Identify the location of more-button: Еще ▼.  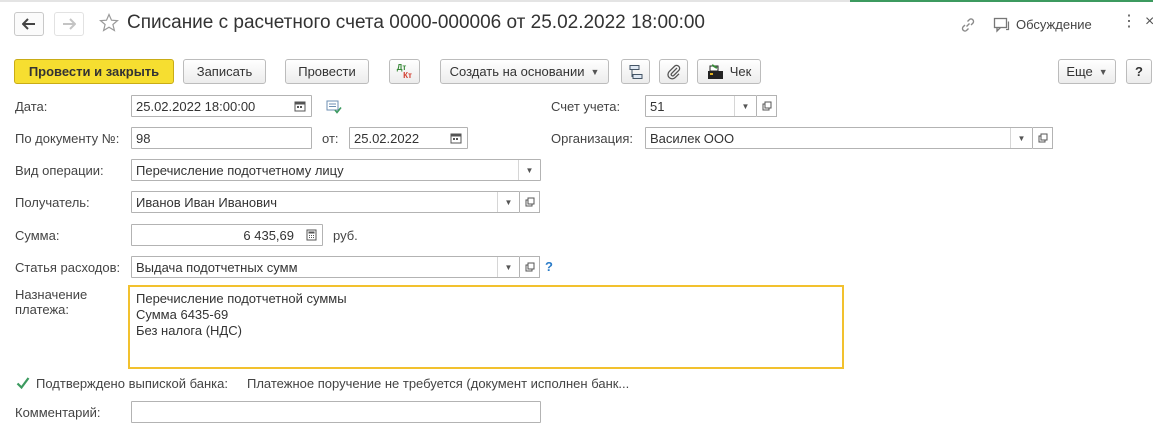
(1087, 71).